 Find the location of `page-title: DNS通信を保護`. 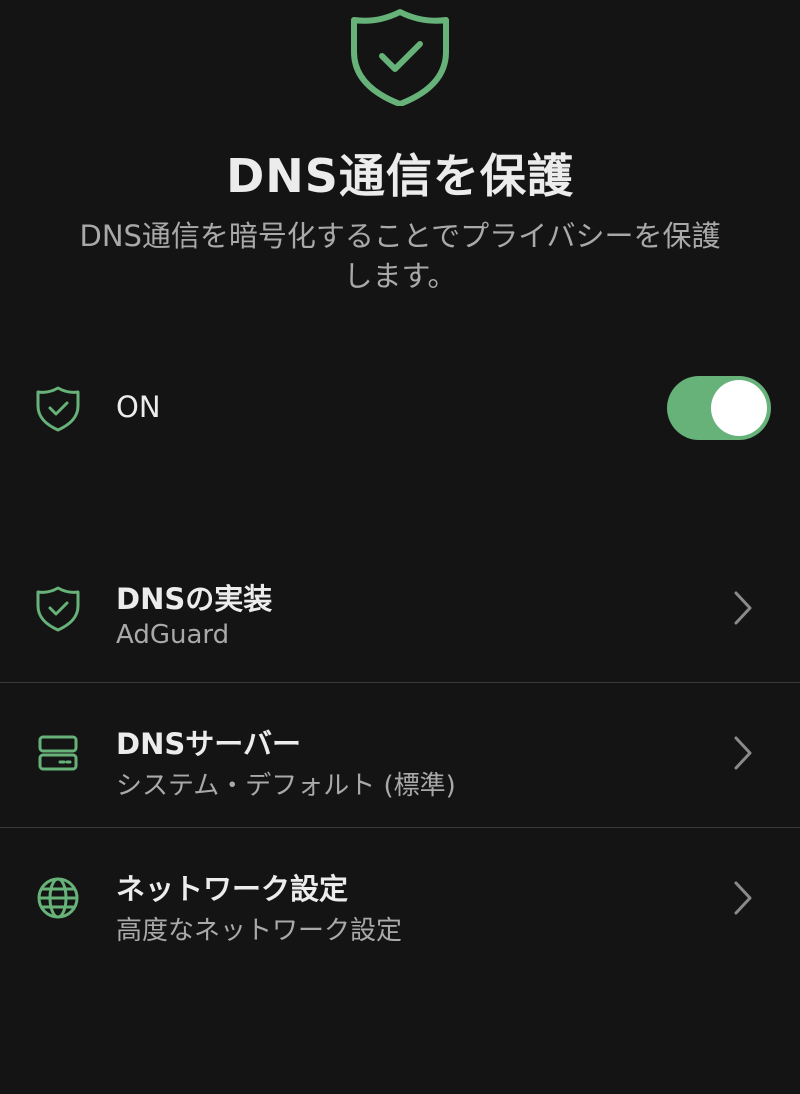

page-title: DNS通信を保護 is located at coordinates (400, 176).